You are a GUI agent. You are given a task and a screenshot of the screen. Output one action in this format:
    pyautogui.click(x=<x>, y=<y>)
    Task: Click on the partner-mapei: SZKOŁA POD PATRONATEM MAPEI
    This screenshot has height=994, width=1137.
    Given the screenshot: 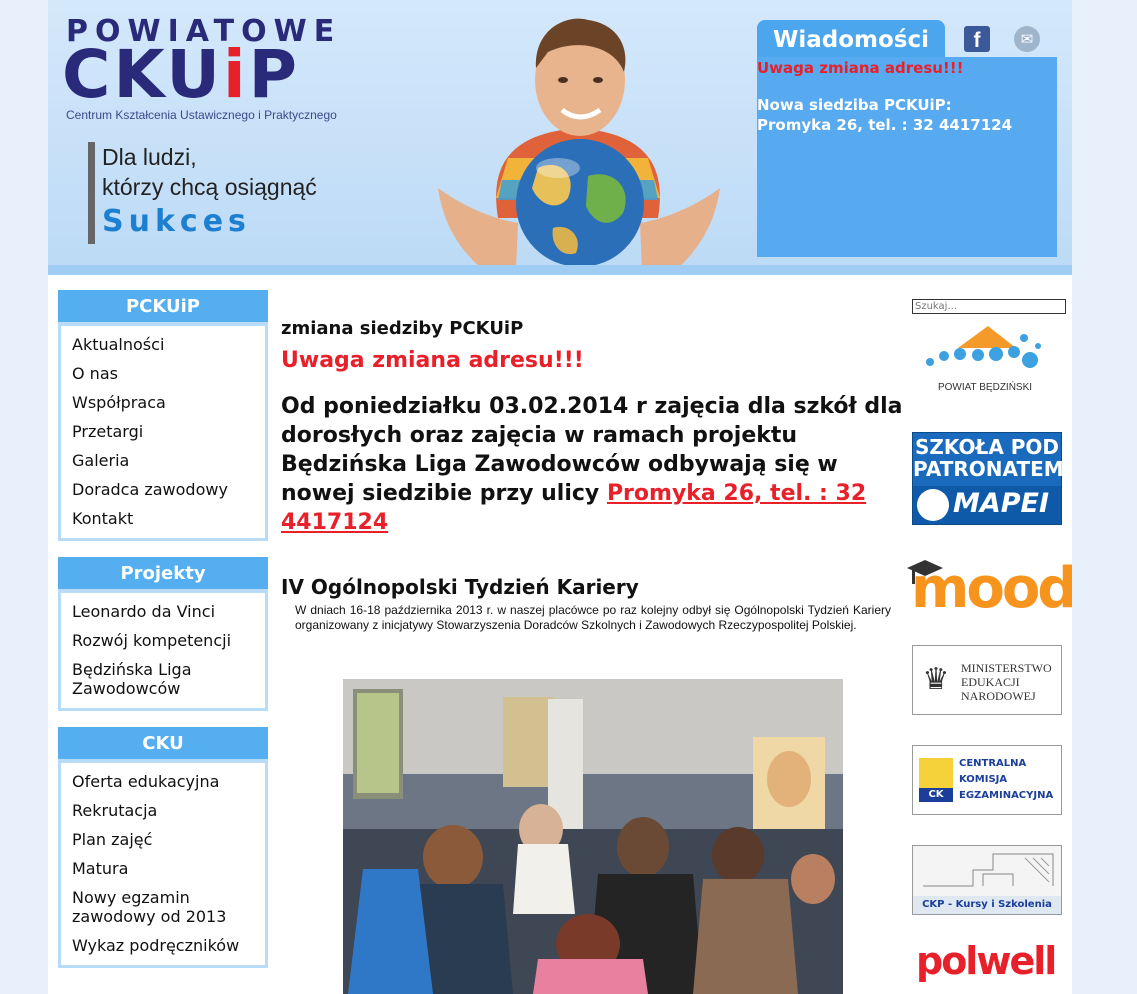 What is the action you would take?
    pyautogui.click(x=988, y=478)
    